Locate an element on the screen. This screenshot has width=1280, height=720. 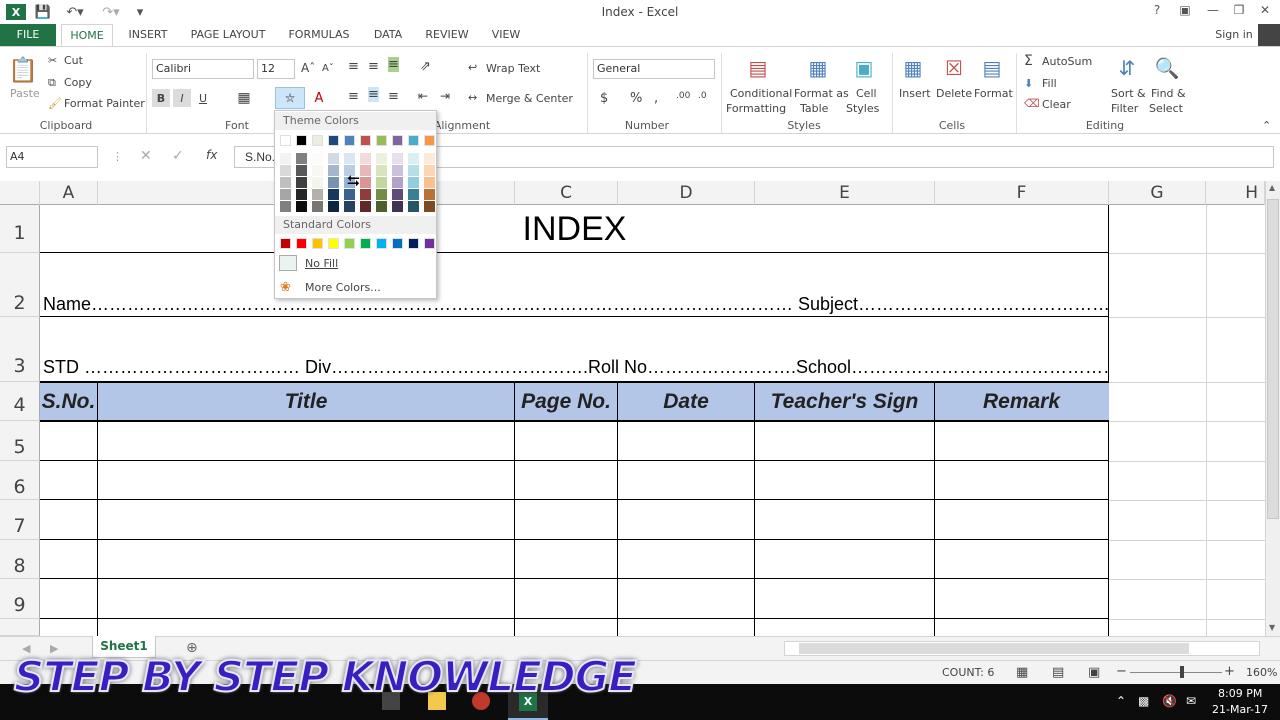
autosum-button: AutoSum is located at coordinates (1067, 61).